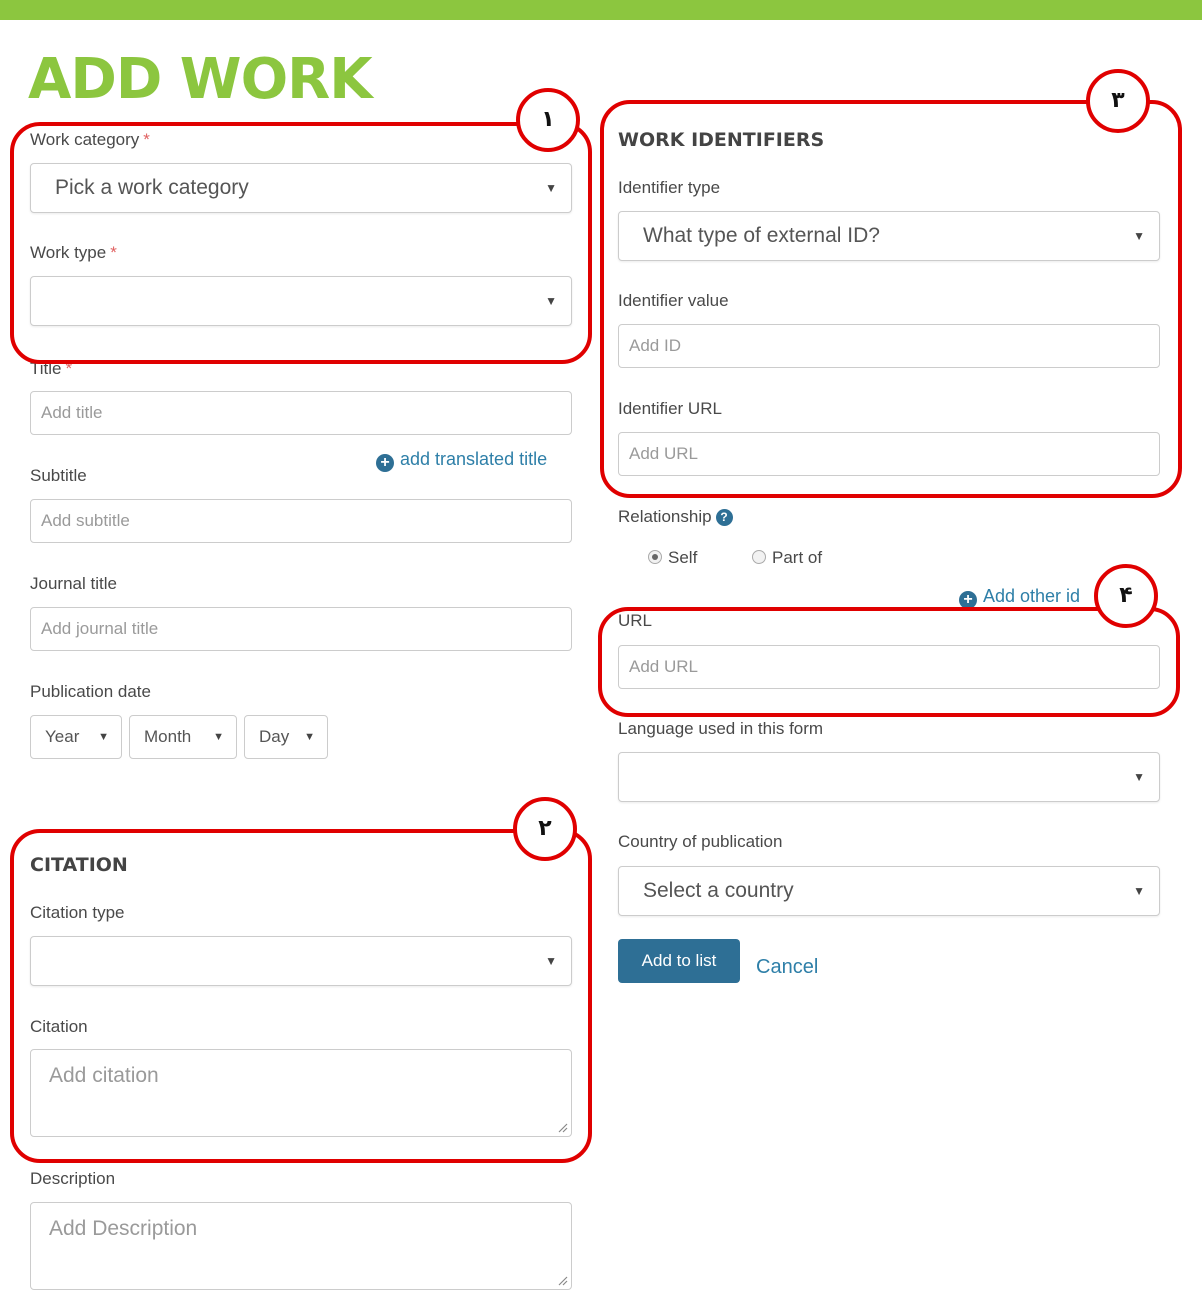  I want to click on subtitle-label: Subtitle, so click(58, 475).